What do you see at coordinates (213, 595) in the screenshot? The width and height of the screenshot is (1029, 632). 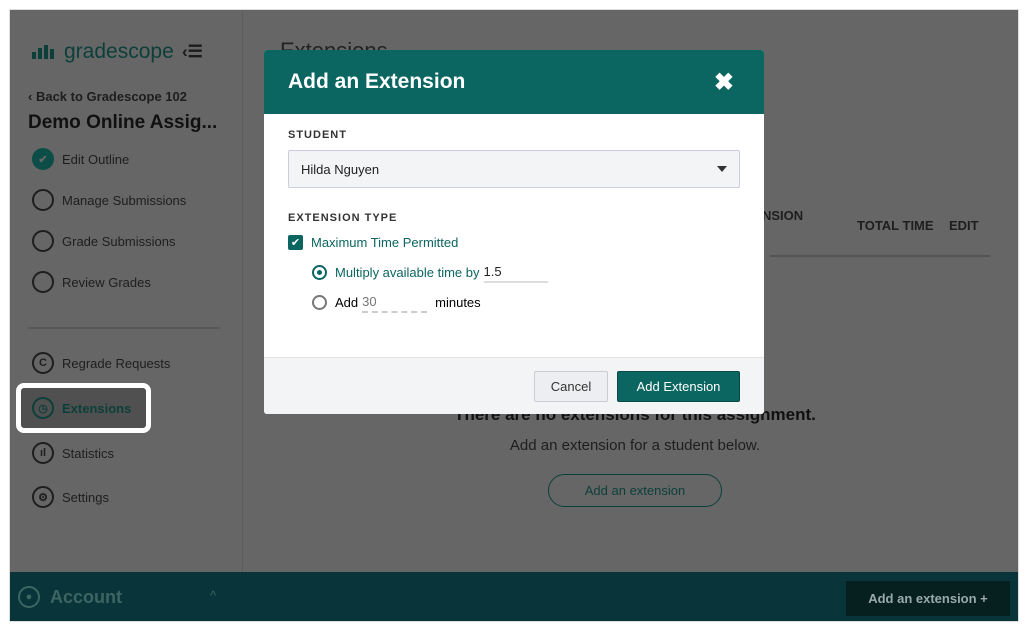 I see `chevron-up-icon: ^` at bounding box center [213, 595].